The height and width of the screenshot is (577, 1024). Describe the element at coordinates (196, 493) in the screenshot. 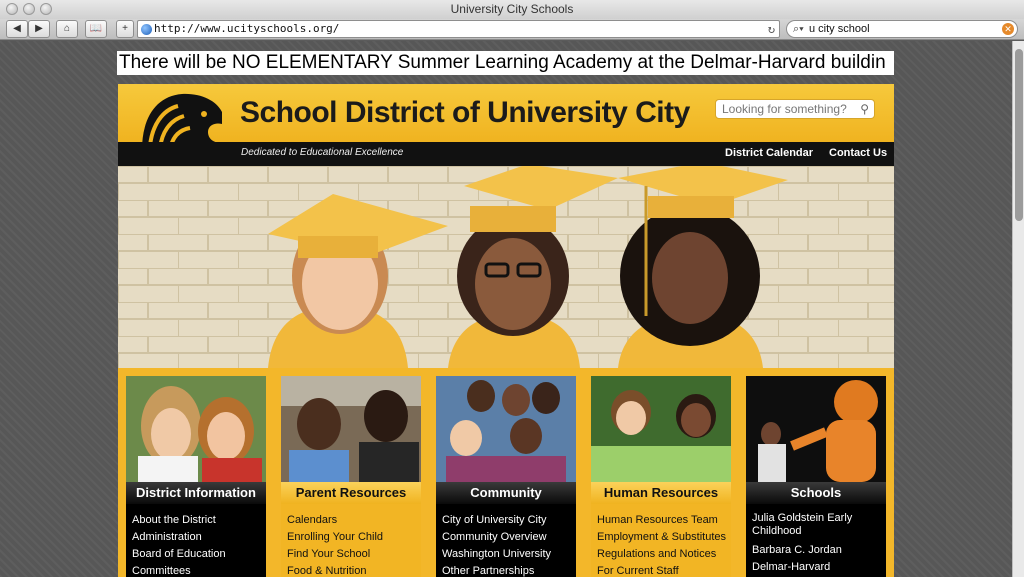

I see `card-title: District Information` at that location.